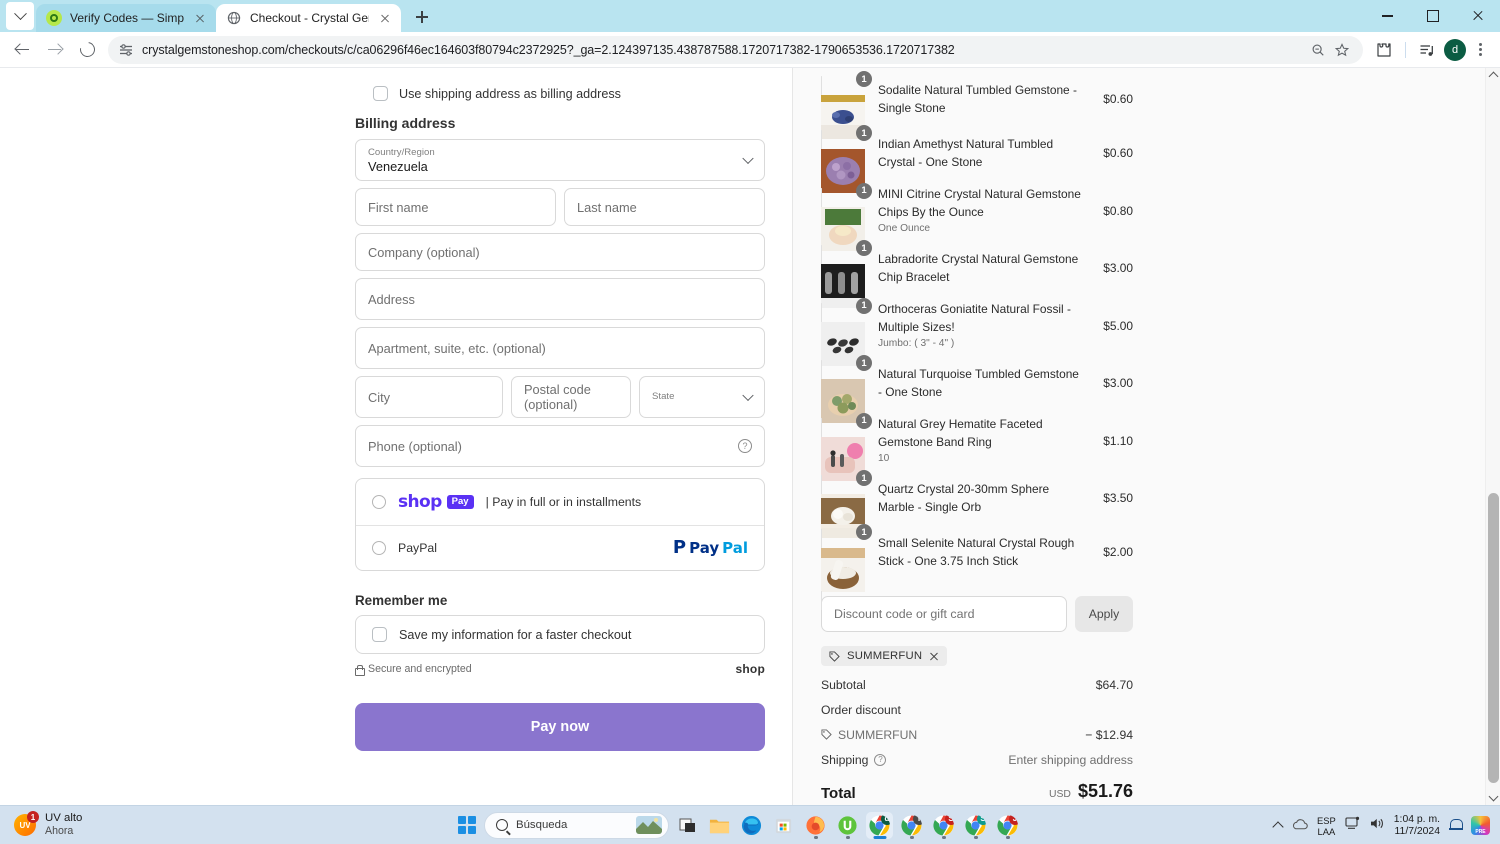  What do you see at coordinates (455, 207) in the screenshot?
I see `first-name-input: First name` at bounding box center [455, 207].